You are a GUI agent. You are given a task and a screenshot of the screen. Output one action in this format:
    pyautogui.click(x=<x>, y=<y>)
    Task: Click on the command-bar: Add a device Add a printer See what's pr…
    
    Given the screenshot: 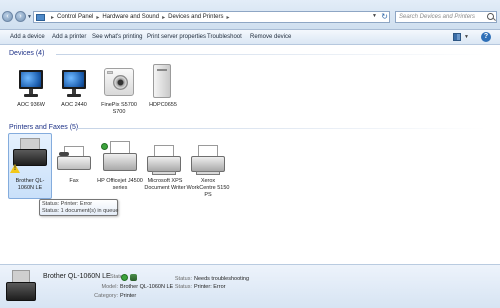 What is the action you would take?
    pyautogui.click(x=250, y=37)
    